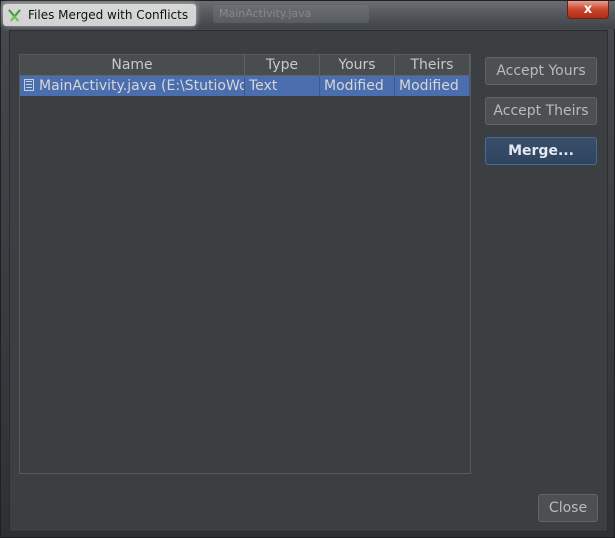 Image resolution: width=615 pixels, height=538 pixels. What do you see at coordinates (432, 65) in the screenshot?
I see `column-header-theirs: Theirs` at bounding box center [432, 65].